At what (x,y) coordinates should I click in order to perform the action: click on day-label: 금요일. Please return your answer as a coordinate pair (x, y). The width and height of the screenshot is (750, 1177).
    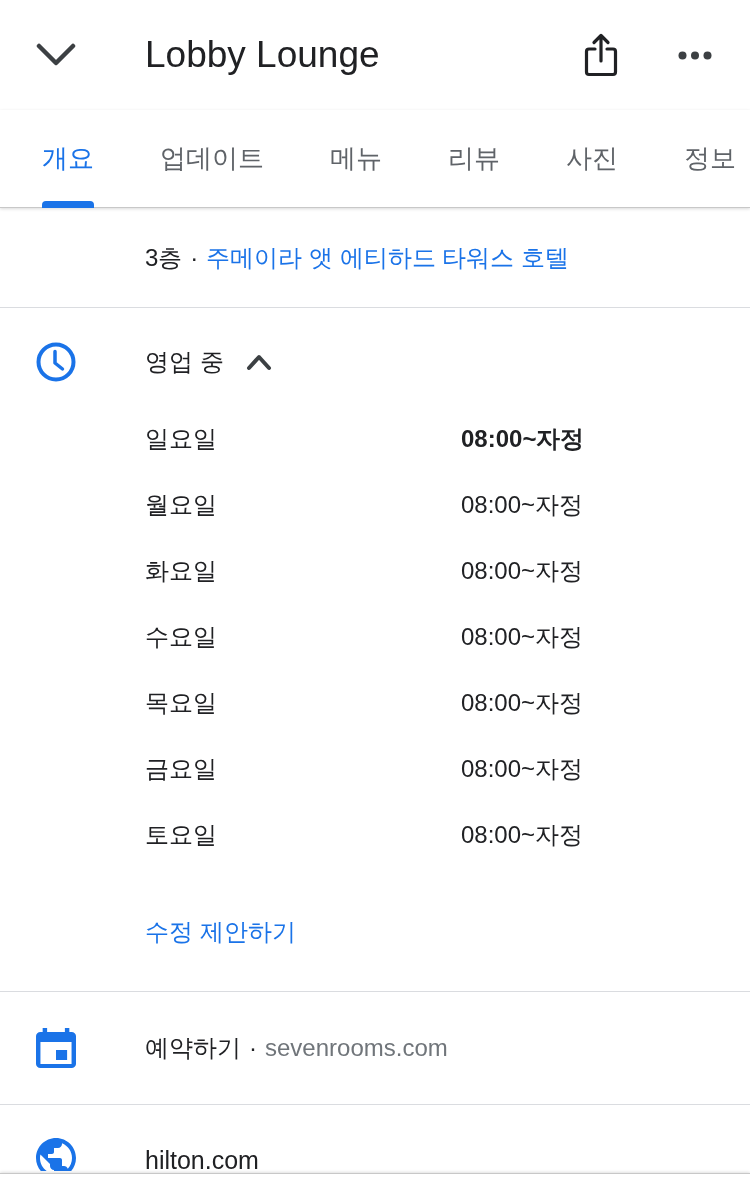
    Looking at the image, I should click on (181, 769).